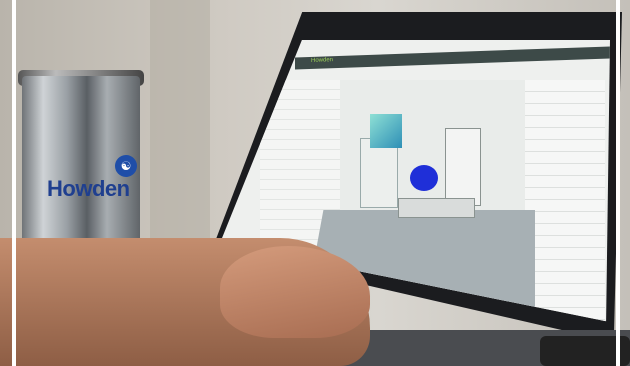 This screenshot has width=630, height=366. I want to click on right-panel, so click(565, 201).